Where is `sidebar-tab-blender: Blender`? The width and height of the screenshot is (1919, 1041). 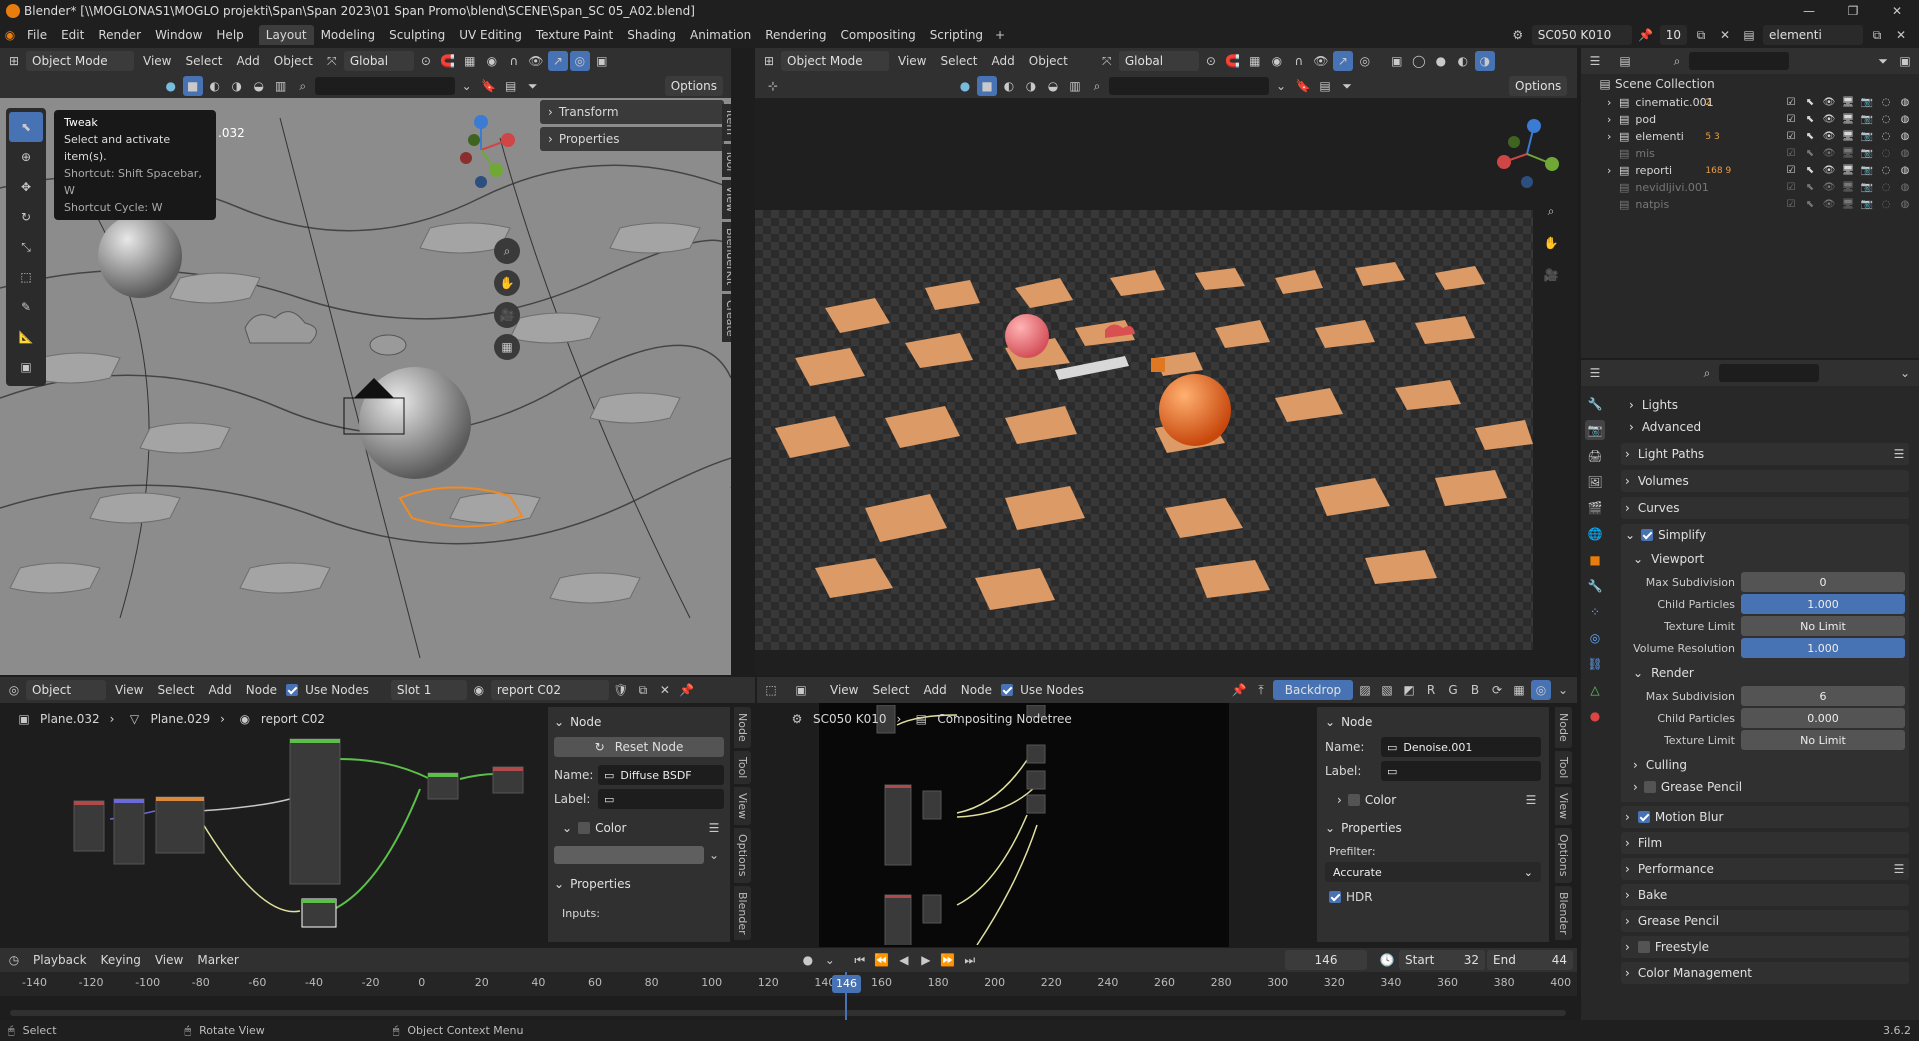 sidebar-tab-blender: Blender is located at coordinates (1563, 913).